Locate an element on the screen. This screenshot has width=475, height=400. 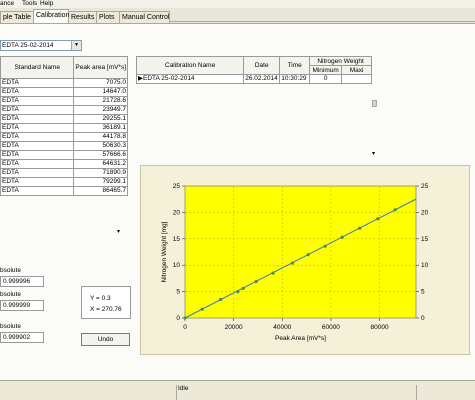
table-row: EDTA 86465.7 is located at coordinates (64, 191).